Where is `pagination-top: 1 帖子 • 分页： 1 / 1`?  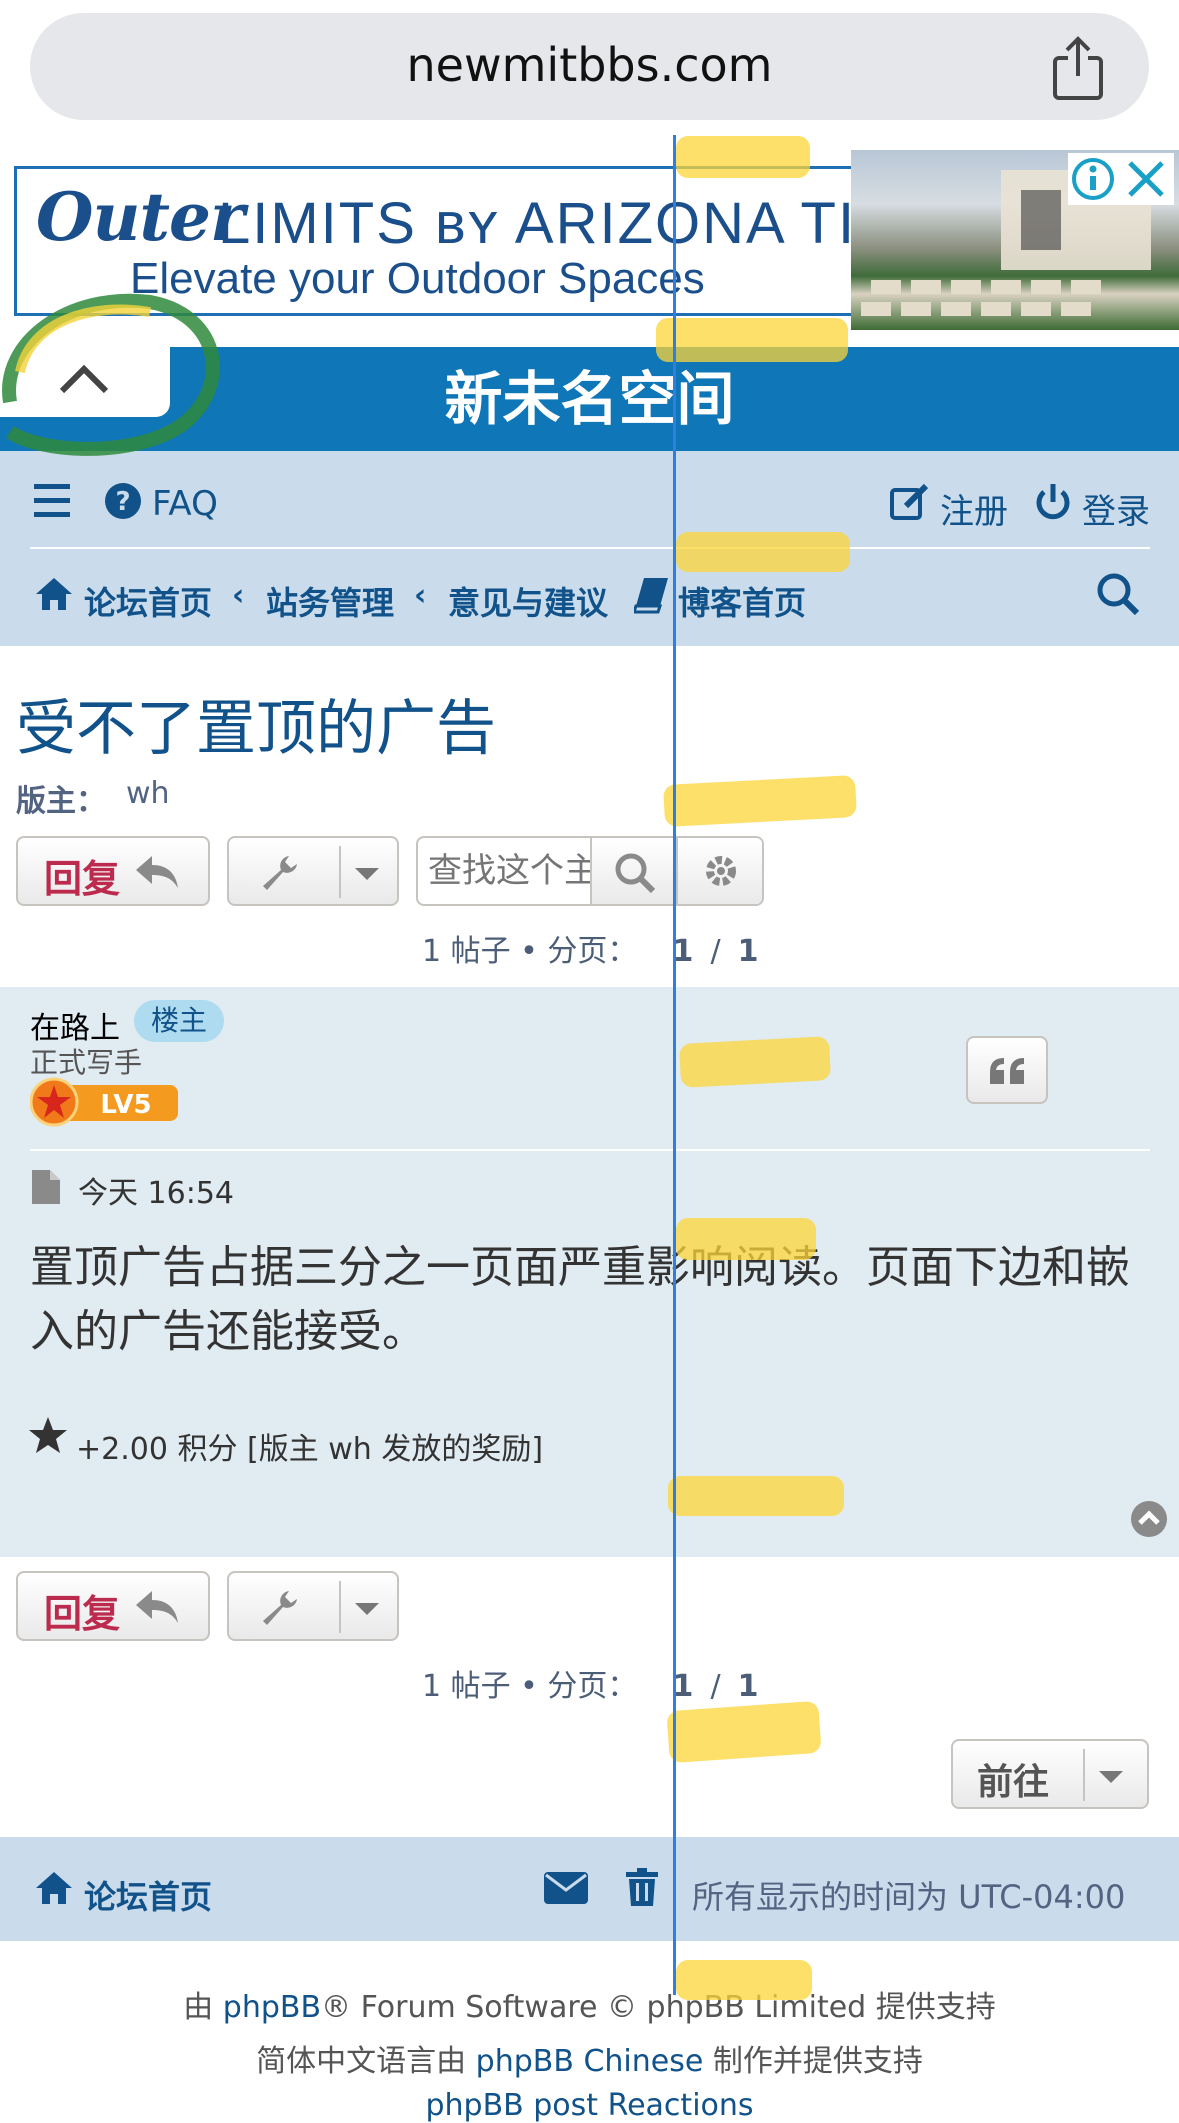
pagination-top: 1 帖子 • 分页： 1 / 1 is located at coordinates (590, 951).